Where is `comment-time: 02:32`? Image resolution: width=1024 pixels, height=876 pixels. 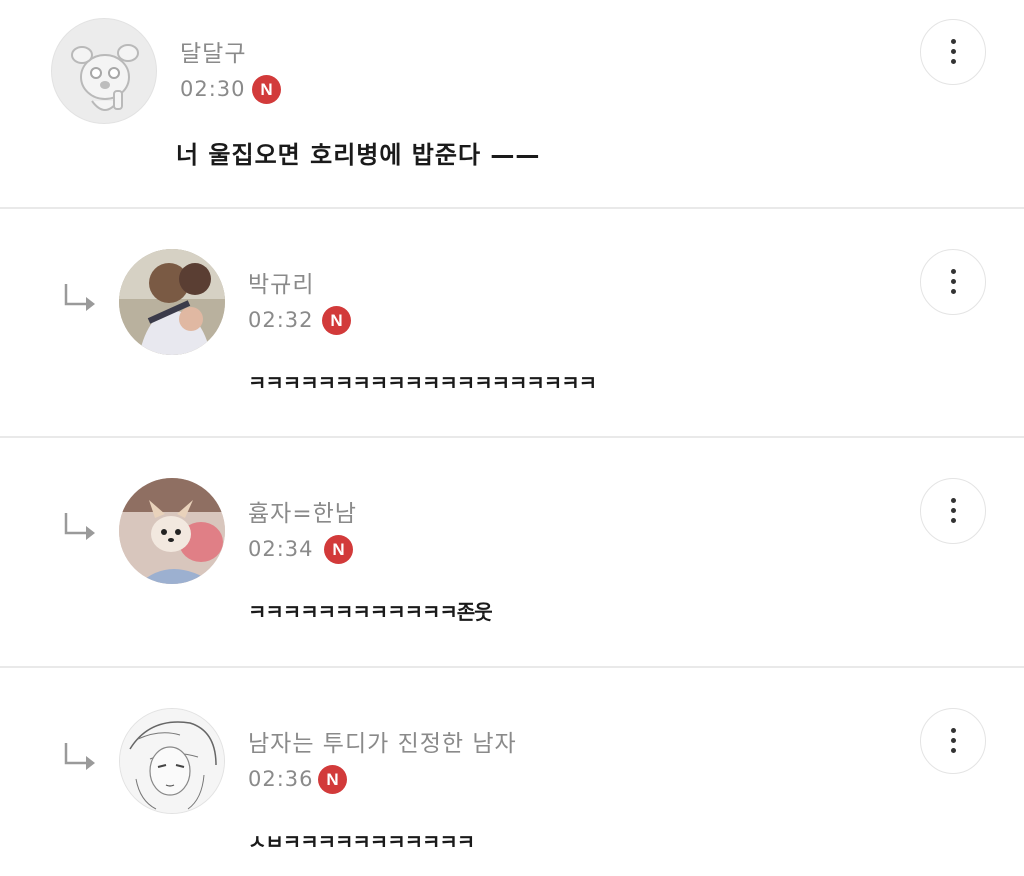
comment-time: 02:32 is located at coordinates (281, 320).